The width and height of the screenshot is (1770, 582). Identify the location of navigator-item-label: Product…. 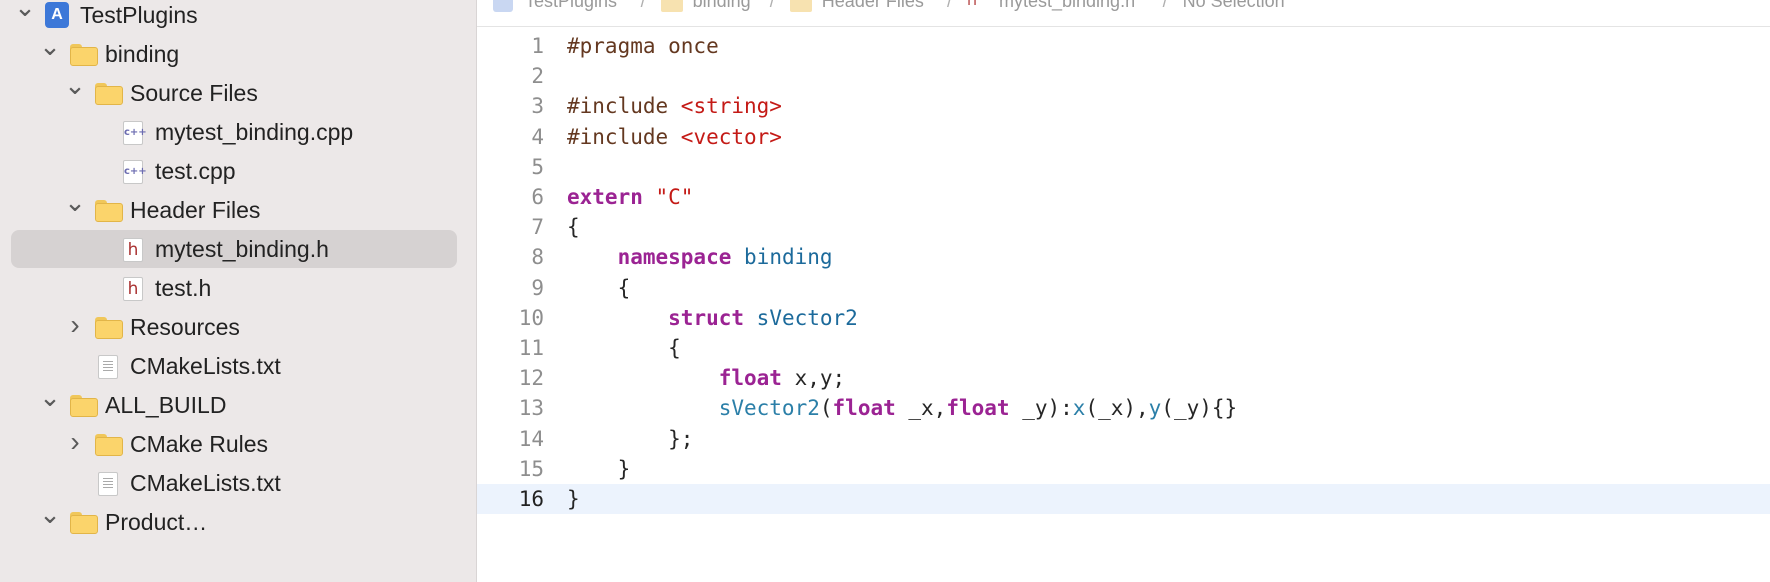
(156, 522).